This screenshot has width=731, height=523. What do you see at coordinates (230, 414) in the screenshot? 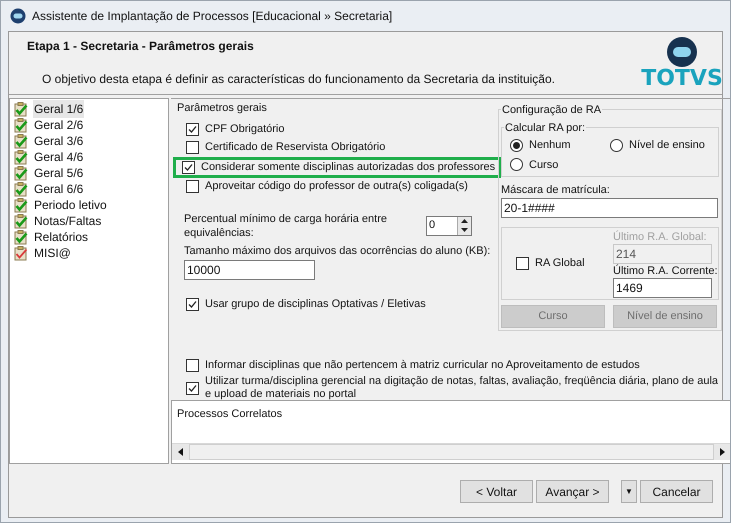
I see `panel-title: Processos Correlatos` at bounding box center [230, 414].